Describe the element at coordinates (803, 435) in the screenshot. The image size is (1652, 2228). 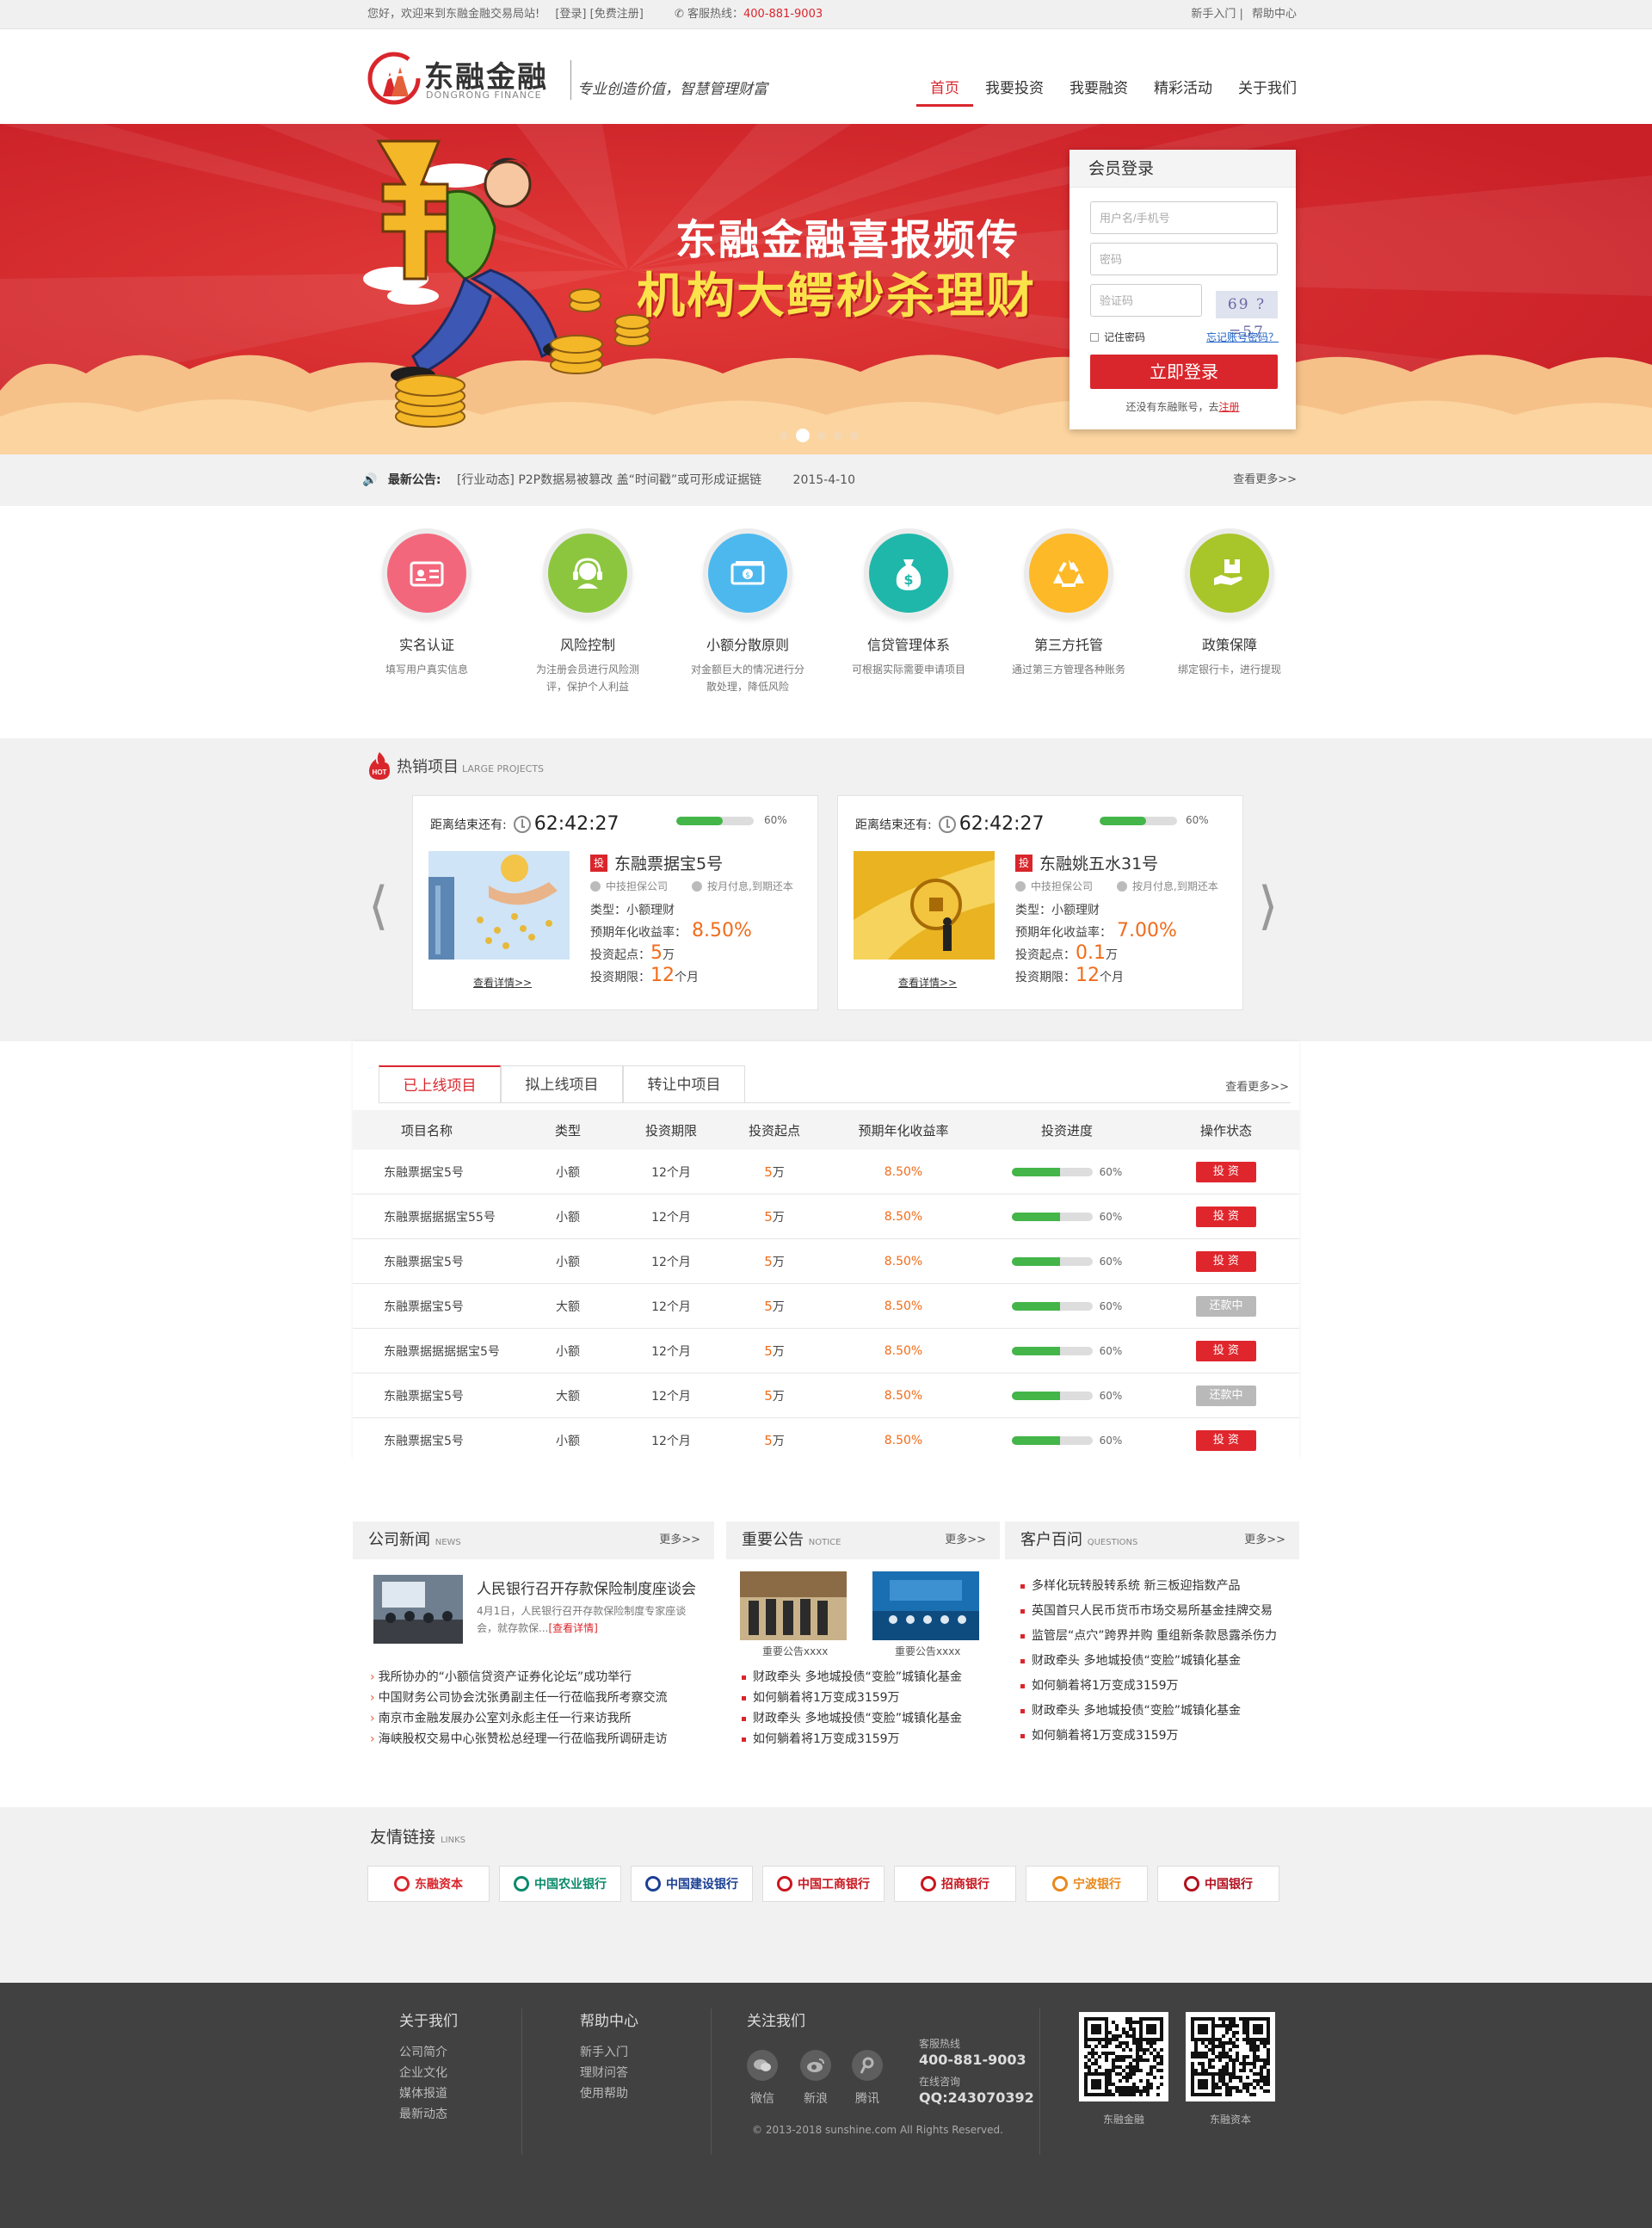
I see `slide-dot-active` at that location.